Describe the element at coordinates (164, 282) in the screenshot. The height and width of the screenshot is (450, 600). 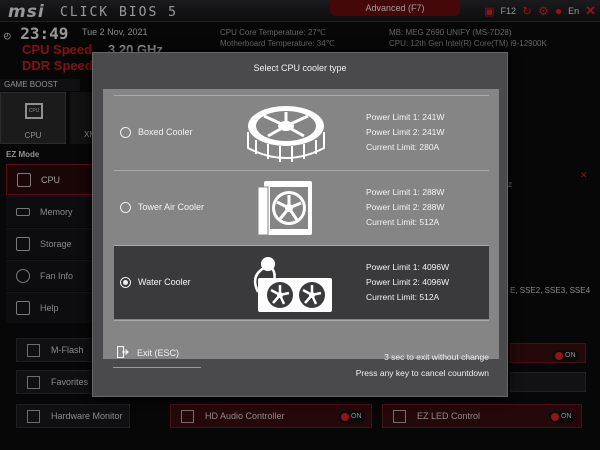
I see `cooler-name: Water Cooler` at that location.